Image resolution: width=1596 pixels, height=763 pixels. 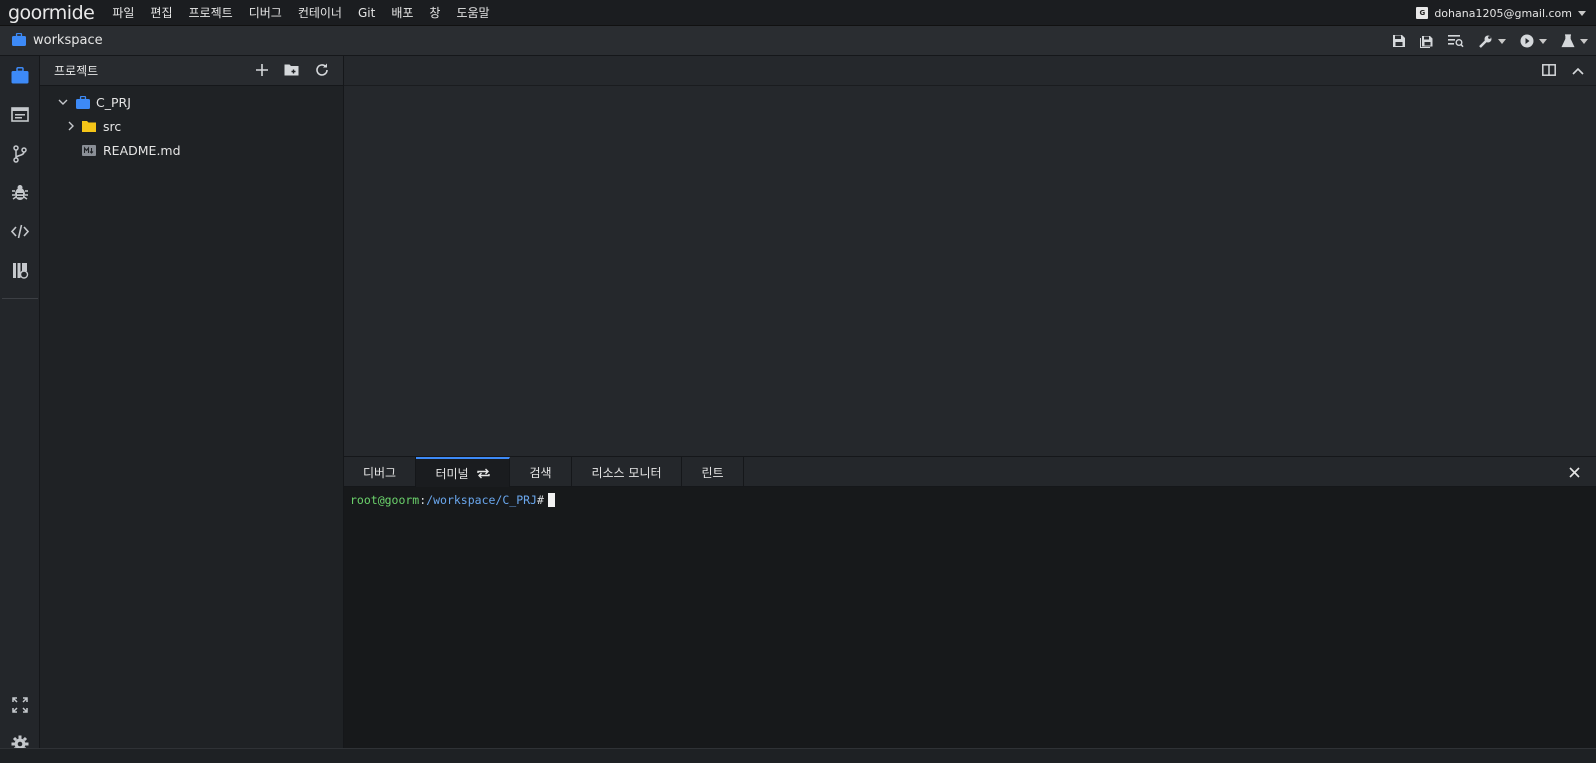 What do you see at coordinates (191, 126) in the screenshot?
I see `tree-item-folder: src` at bounding box center [191, 126].